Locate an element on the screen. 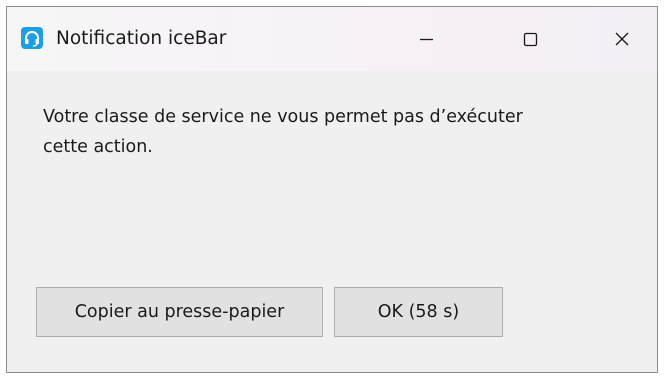 The image size is (664, 379). close-button is located at coordinates (622, 39).